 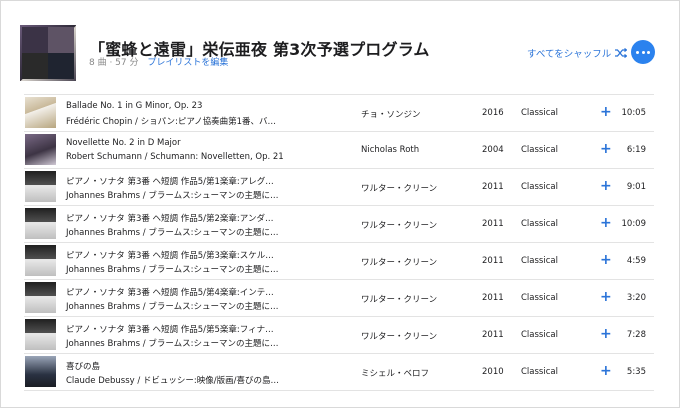 I want to click on shuffle-icon, so click(x=621, y=53).